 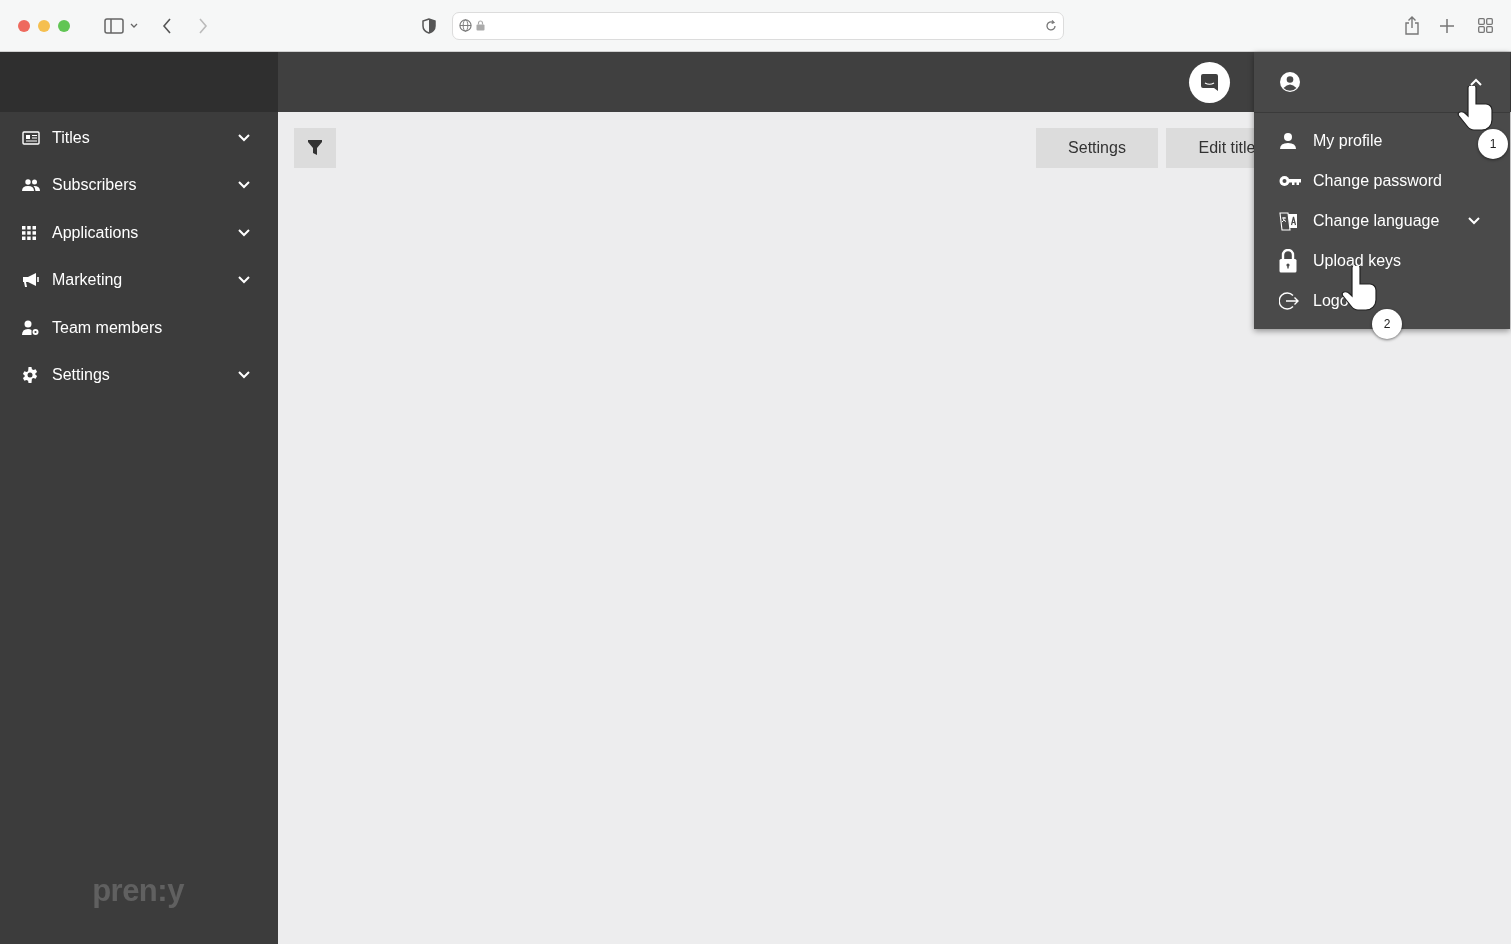 What do you see at coordinates (1290, 82) in the screenshot?
I see `account-icon` at bounding box center [1290, 82].